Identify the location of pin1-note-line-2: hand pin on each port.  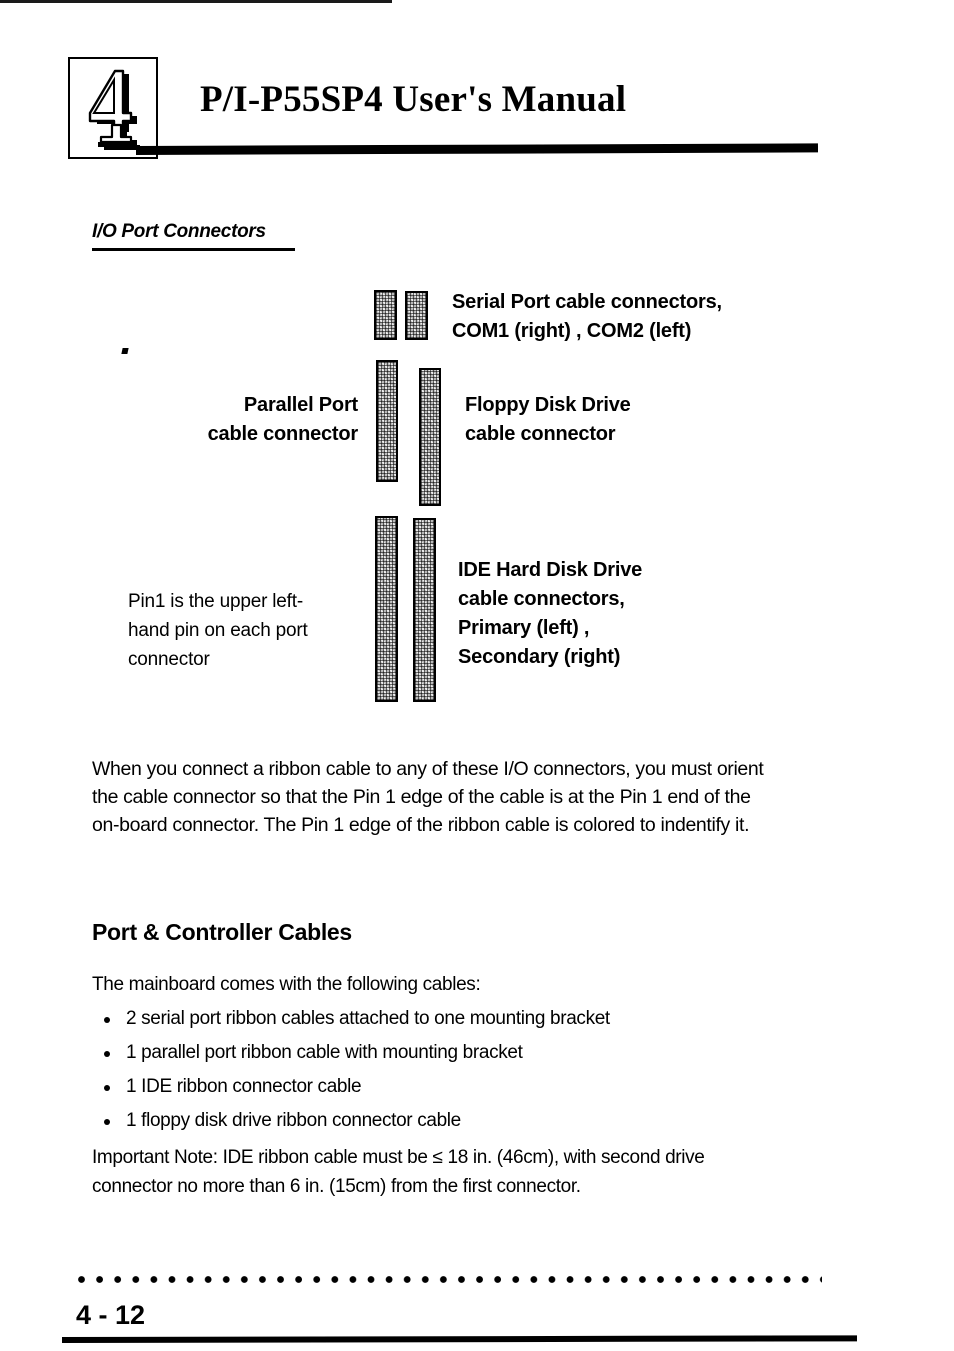
(218, 630).